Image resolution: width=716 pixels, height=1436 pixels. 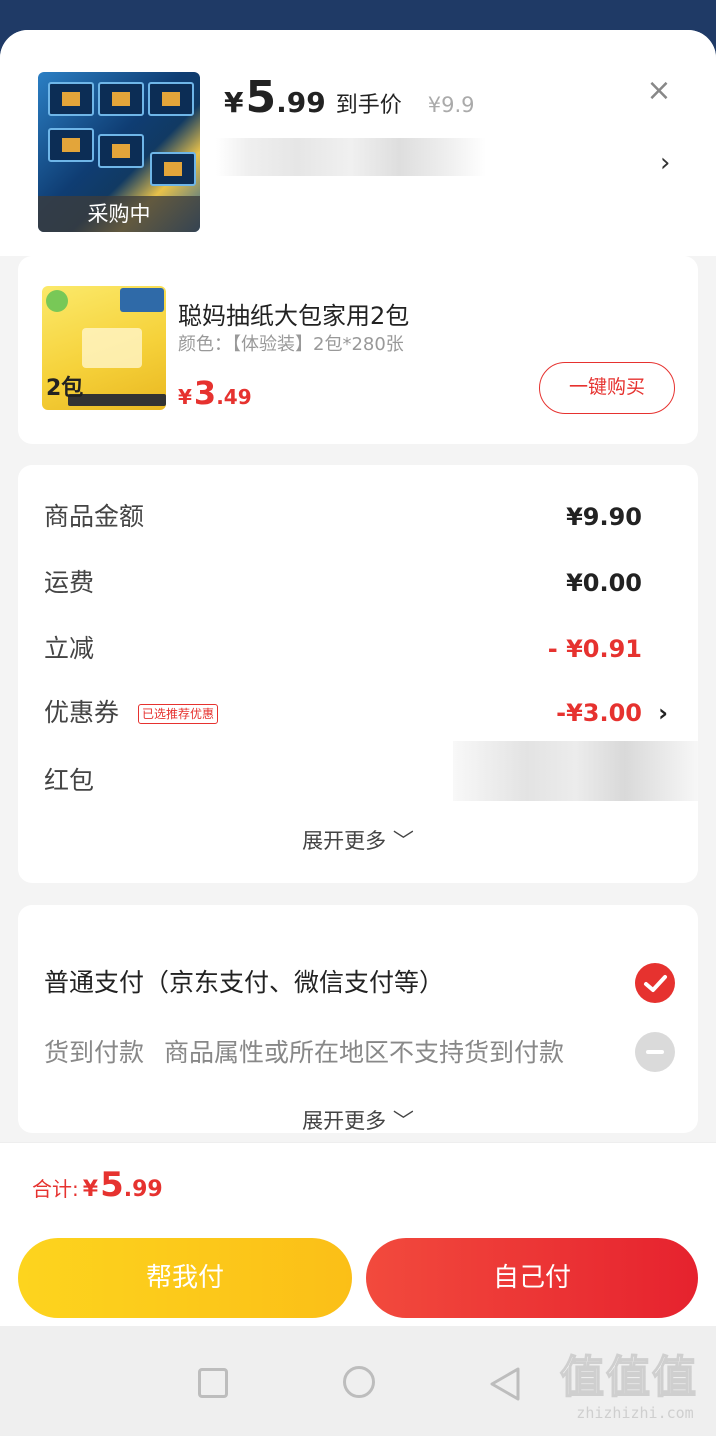 What do you see at coordinates (635, 1413) in the screenshot?
I see `watermark-site: zhizhizhi.com` at bounding box center [635, 1413].